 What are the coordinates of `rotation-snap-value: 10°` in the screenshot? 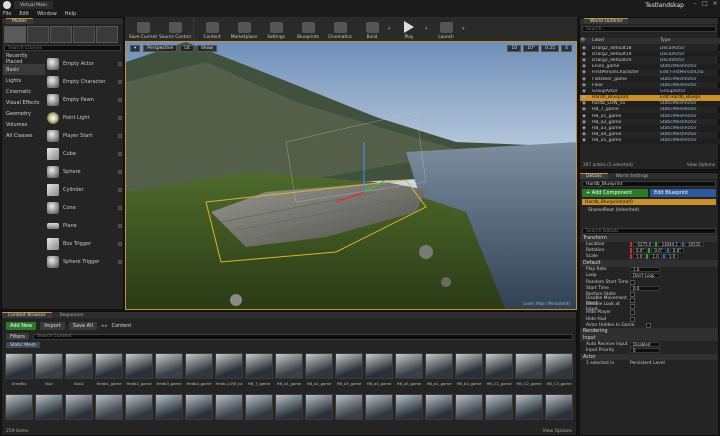 It's located at (531, 48).